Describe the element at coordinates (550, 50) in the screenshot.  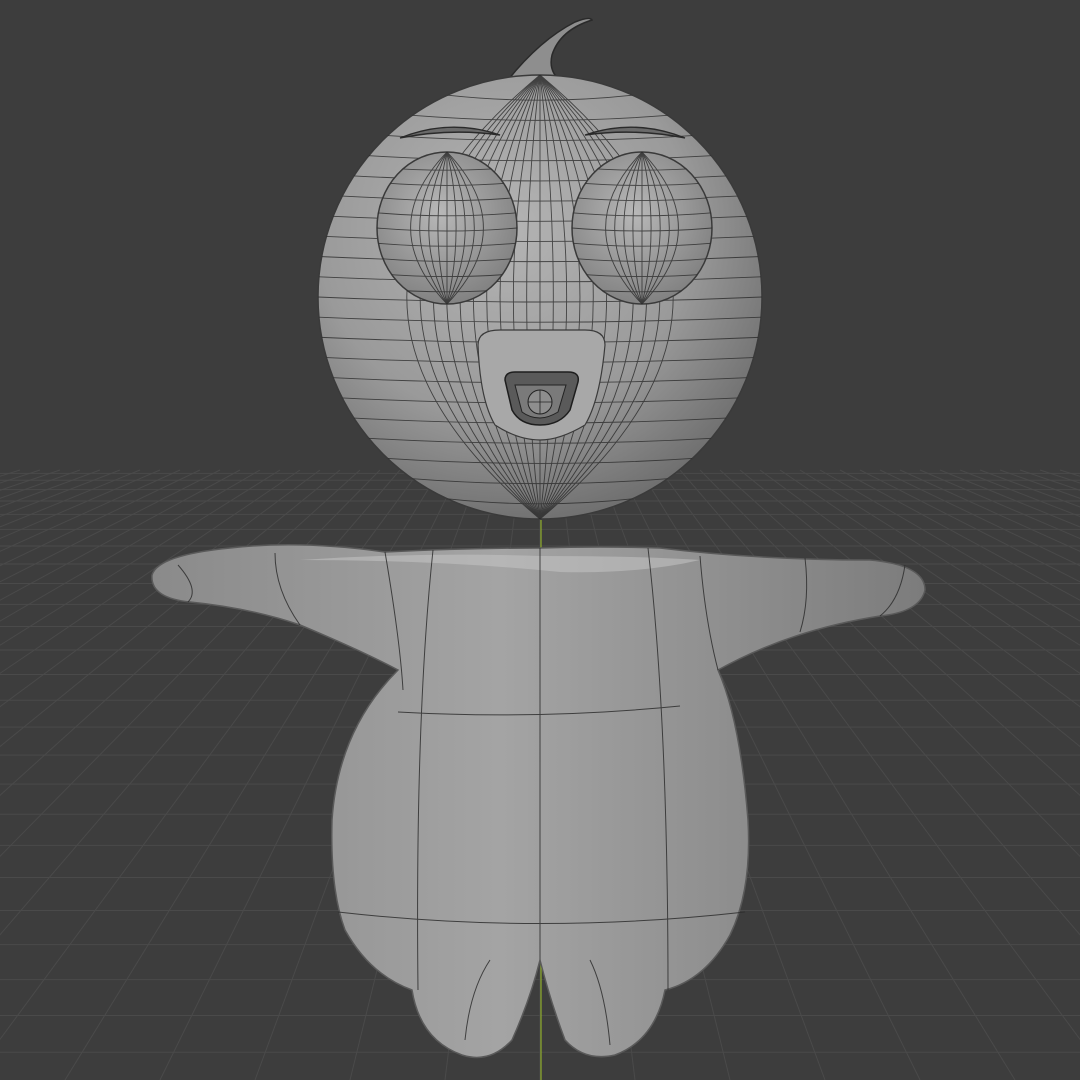
I see `hair-curl` at that location.